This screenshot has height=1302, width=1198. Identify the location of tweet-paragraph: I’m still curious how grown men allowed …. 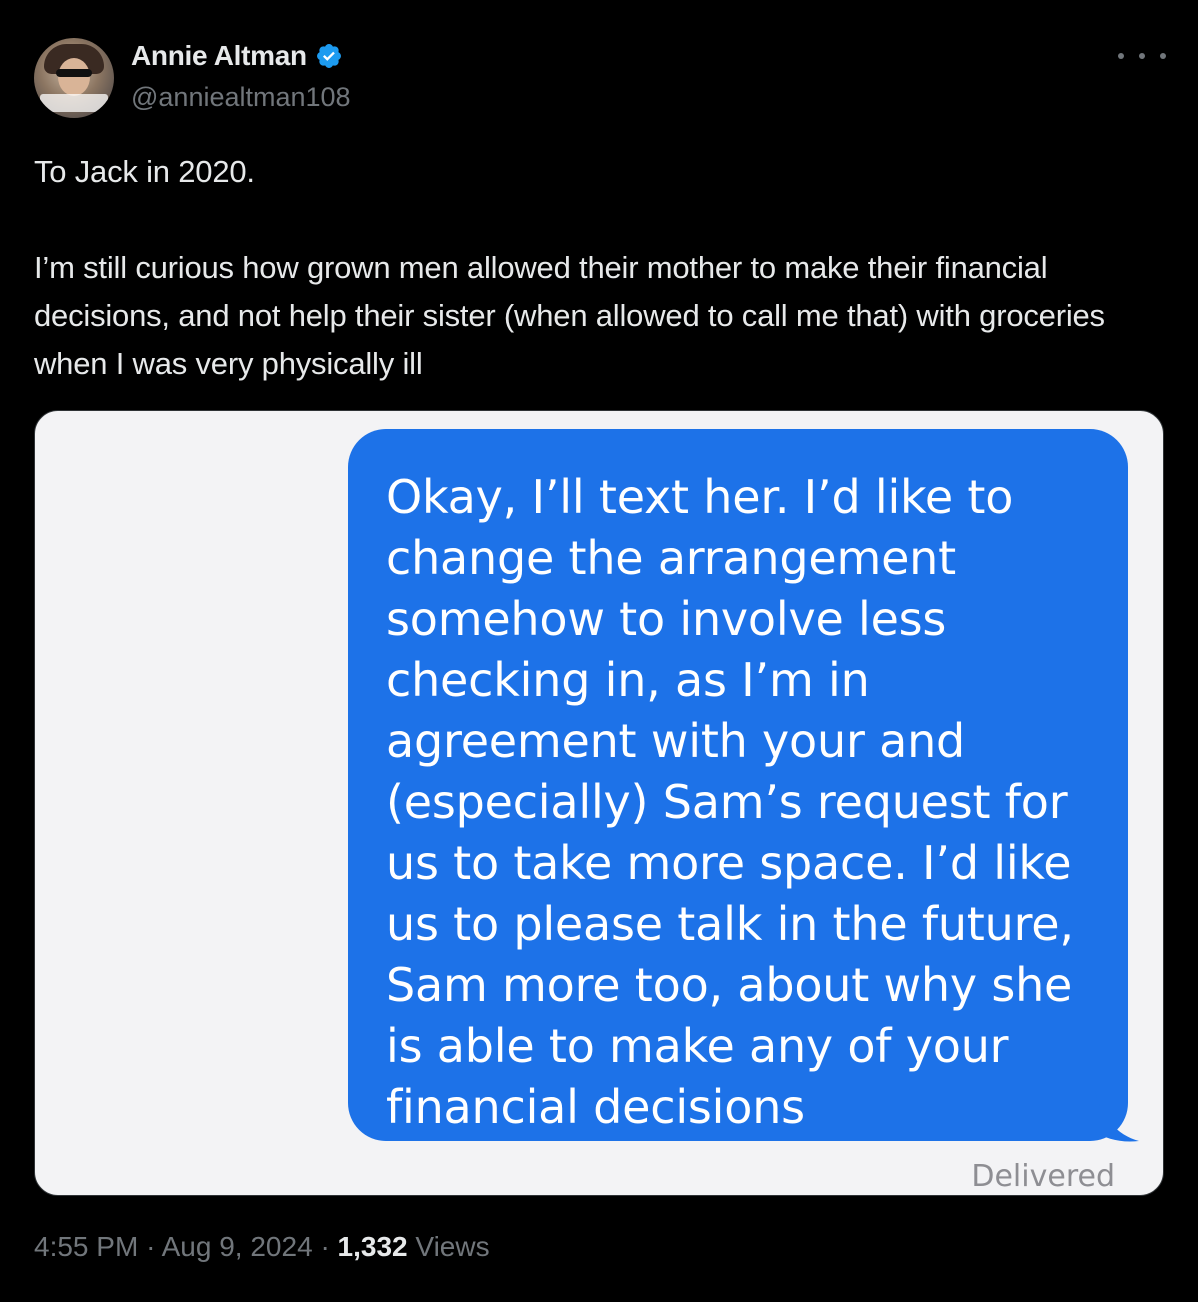
(569, 315).